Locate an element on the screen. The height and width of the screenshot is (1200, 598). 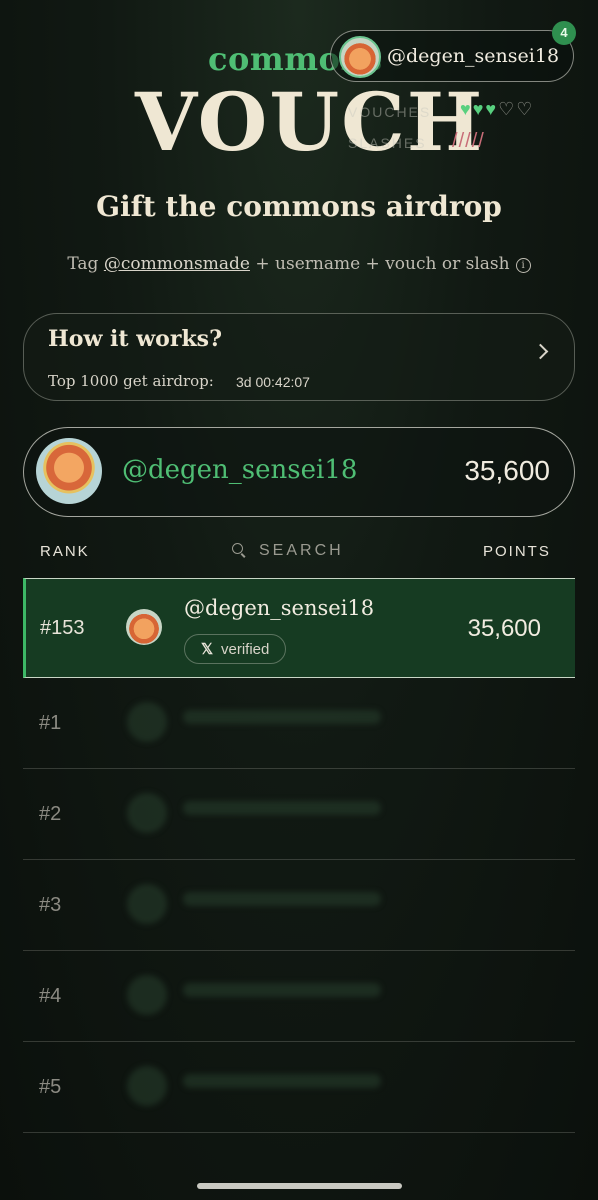
notification-badge: 4 is located at coordinates (564, 33).